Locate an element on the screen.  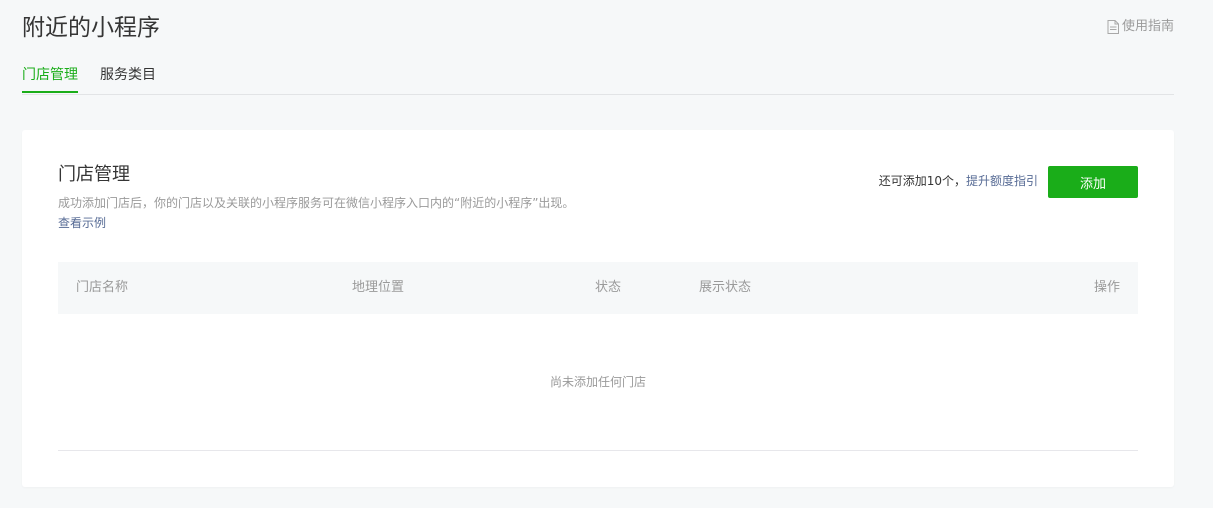
page-title: 附近的小程序 is located at coordinates (91, 28).